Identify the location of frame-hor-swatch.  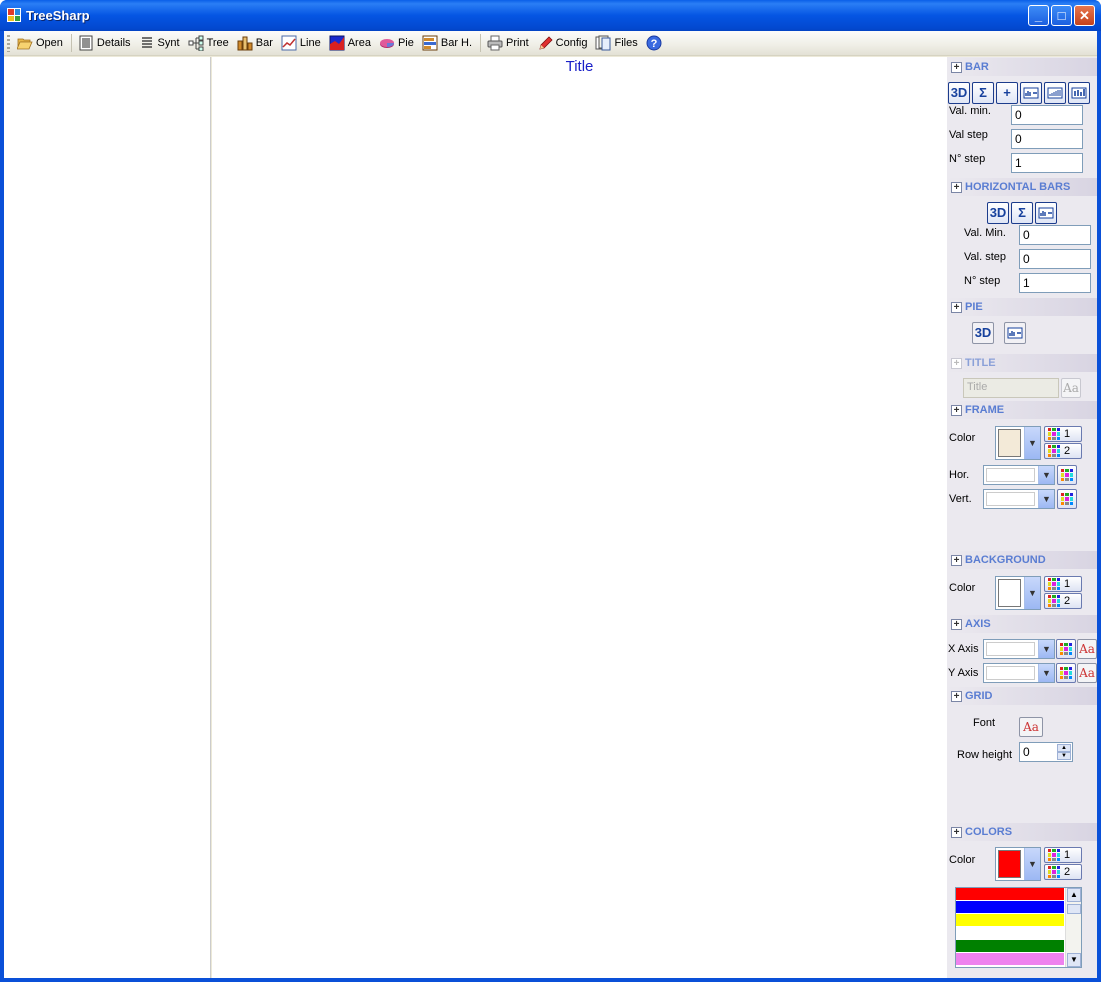
(1010, 475).